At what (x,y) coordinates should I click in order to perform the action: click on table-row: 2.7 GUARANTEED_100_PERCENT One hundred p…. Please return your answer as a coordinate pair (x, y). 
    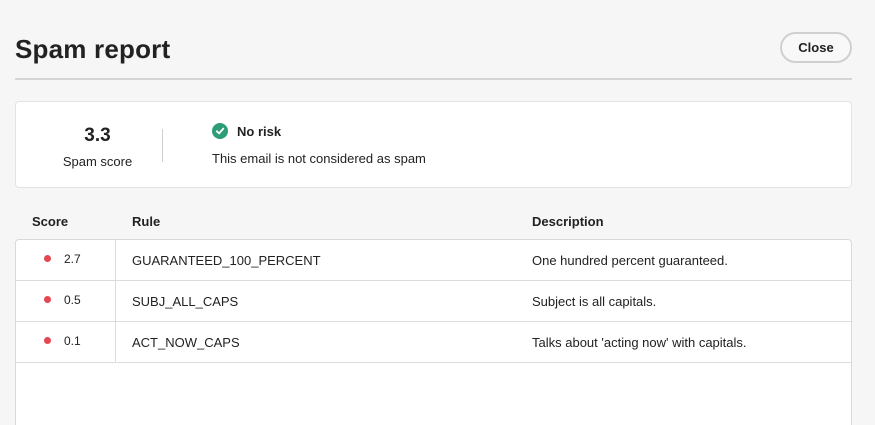
    Looking at the image, I should click on (433, 260).